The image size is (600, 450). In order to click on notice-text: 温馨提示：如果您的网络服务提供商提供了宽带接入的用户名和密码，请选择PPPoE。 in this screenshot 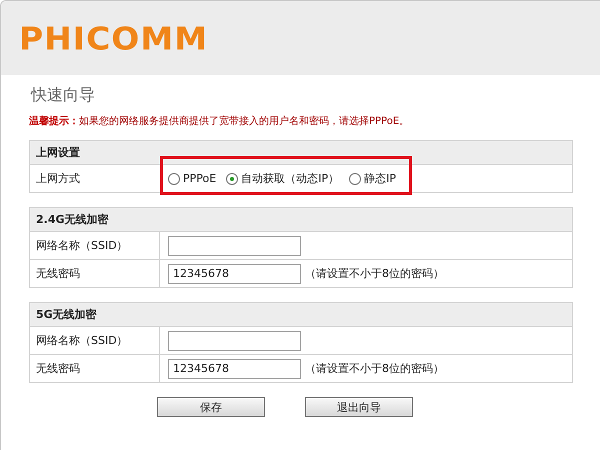, I will do `click(219, 121)`.